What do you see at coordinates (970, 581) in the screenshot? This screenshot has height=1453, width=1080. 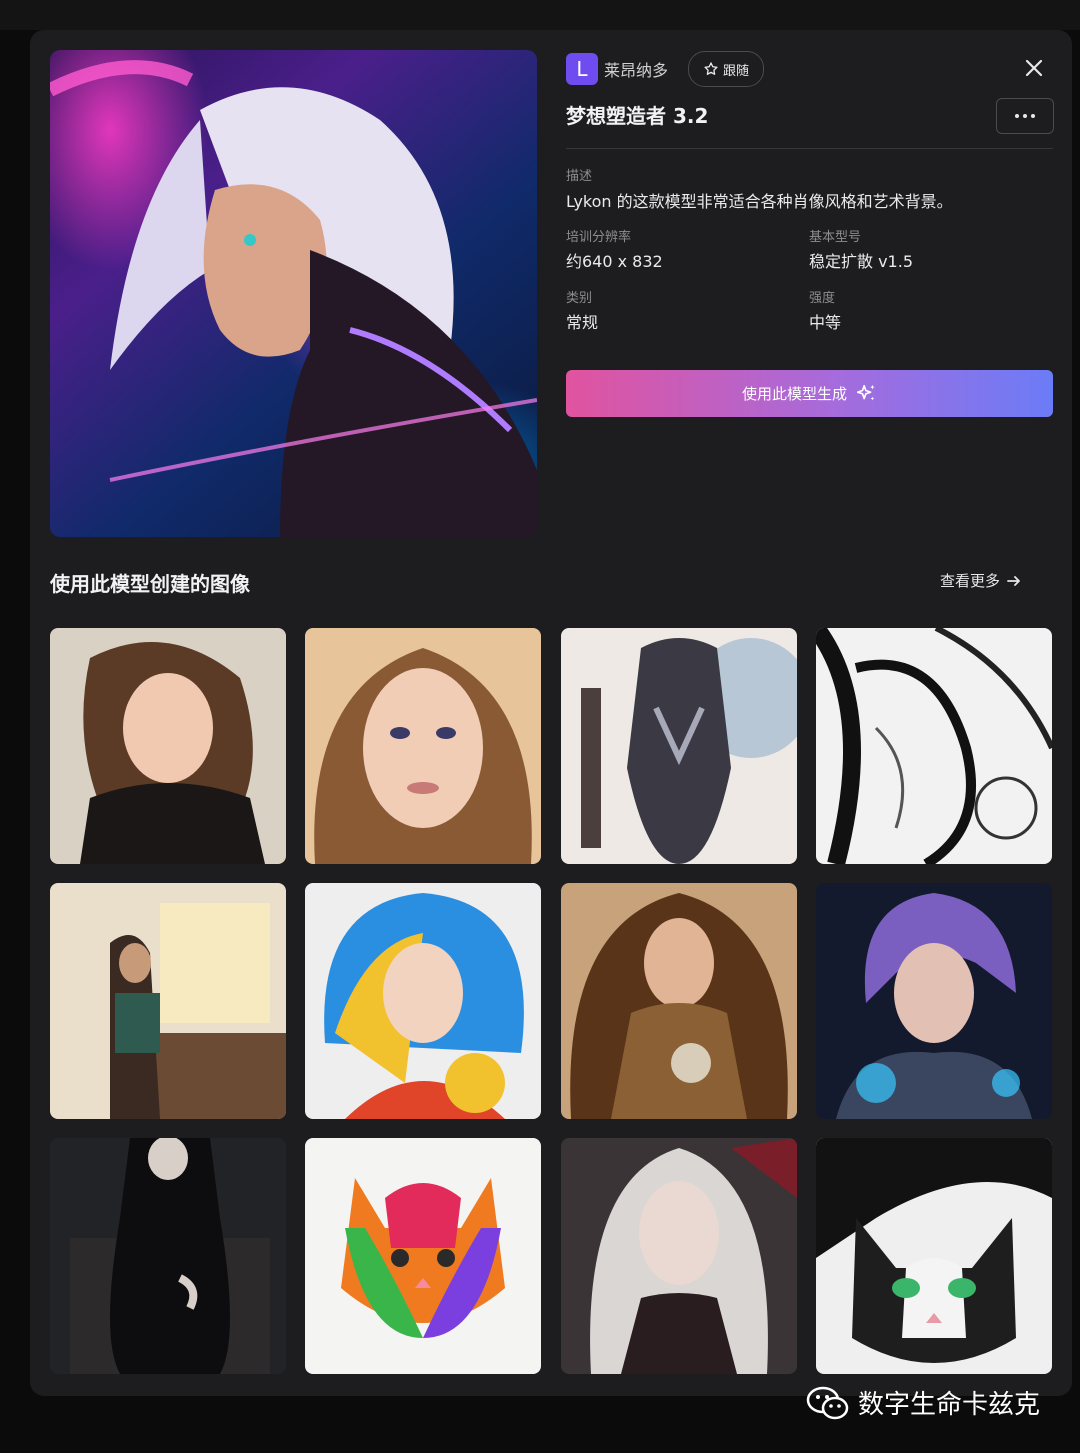 I see `see-more-label: 查看更多` at bounding box center [970, 581].